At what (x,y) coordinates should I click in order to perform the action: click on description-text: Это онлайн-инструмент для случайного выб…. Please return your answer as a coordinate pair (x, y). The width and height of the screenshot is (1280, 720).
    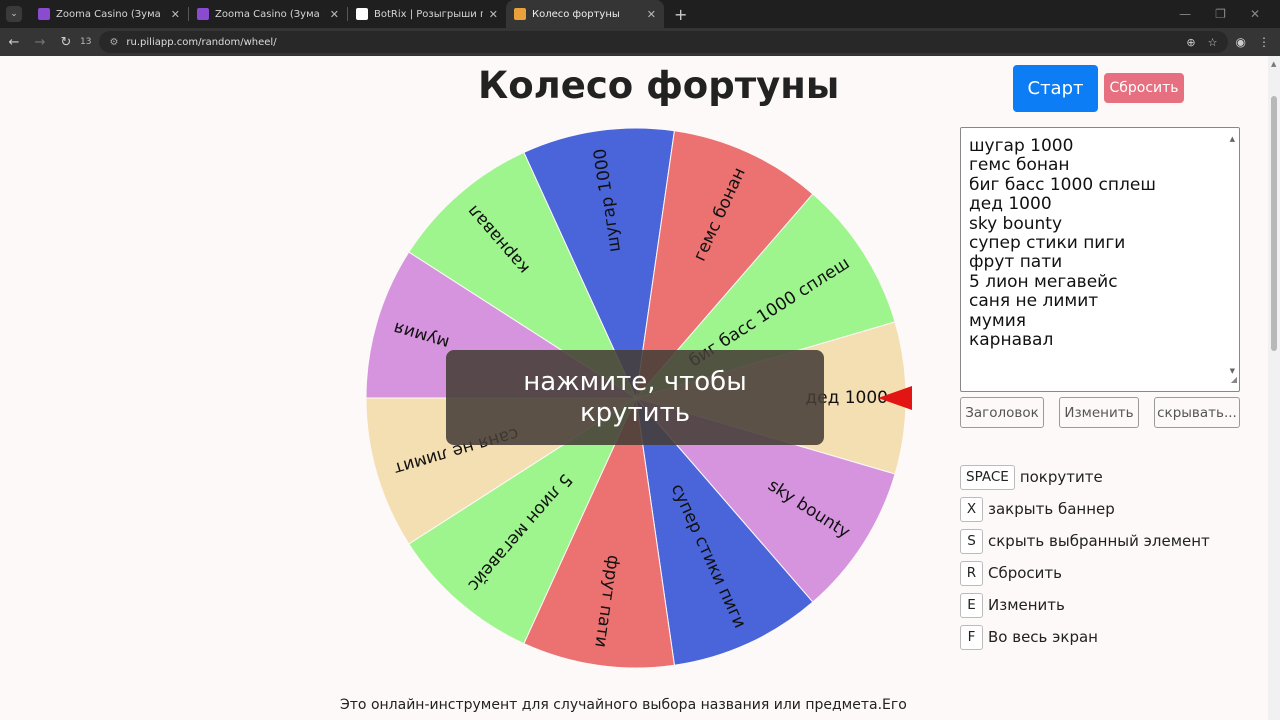
    Looking at the image, I should click on (623, 705).